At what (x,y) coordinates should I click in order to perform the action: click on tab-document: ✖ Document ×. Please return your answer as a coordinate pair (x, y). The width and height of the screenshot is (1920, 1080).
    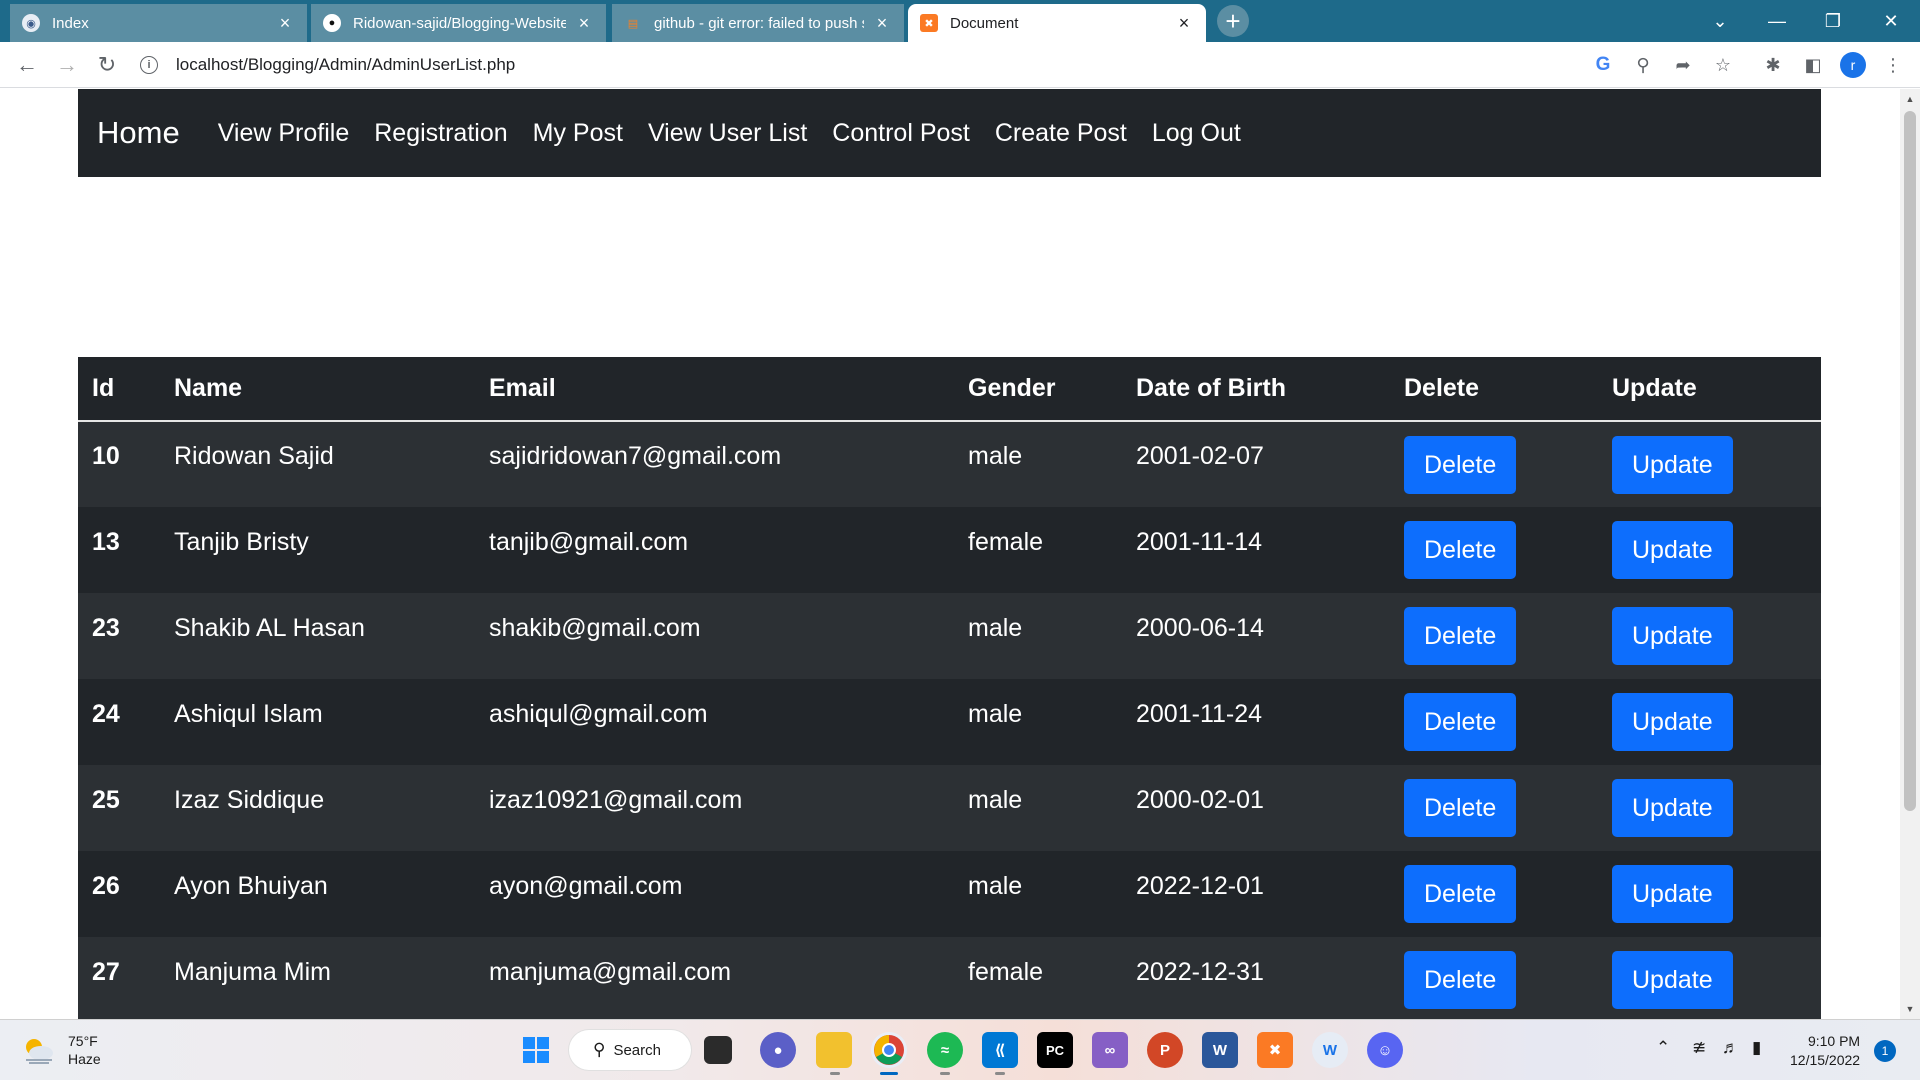
    Looking at the image, I should click on (1057, 23).